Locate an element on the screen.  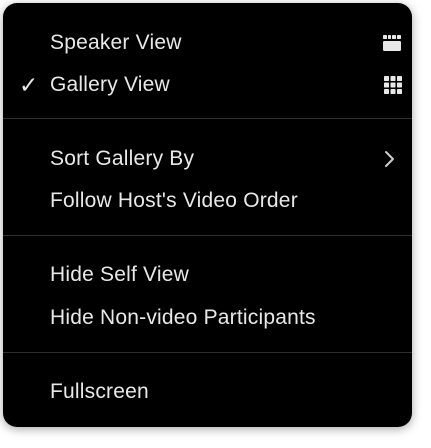
menu-item-hide-non-video-participants: Hide Non-video Participants is located at coordinates (207, 318).